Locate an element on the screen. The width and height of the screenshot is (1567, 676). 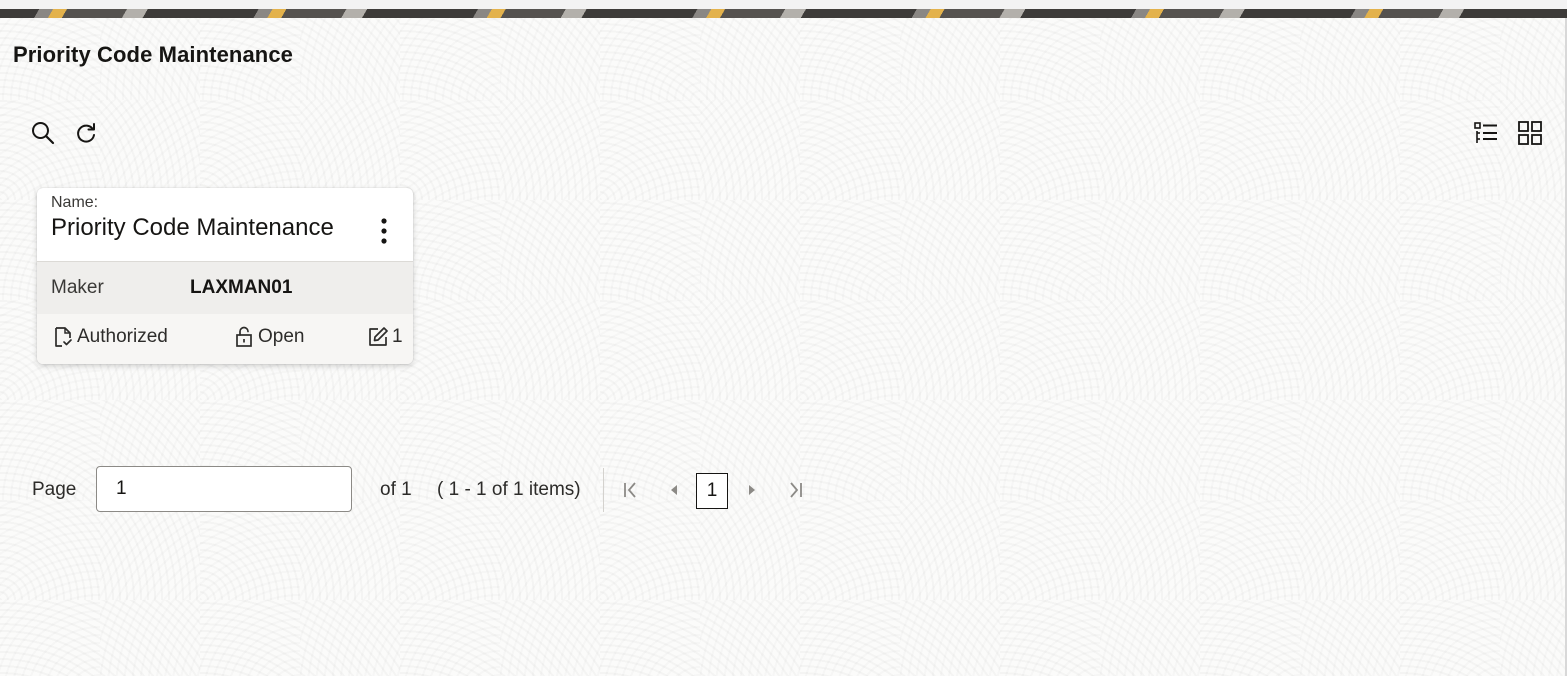
next-page-button is located at coordinates (752, 490).